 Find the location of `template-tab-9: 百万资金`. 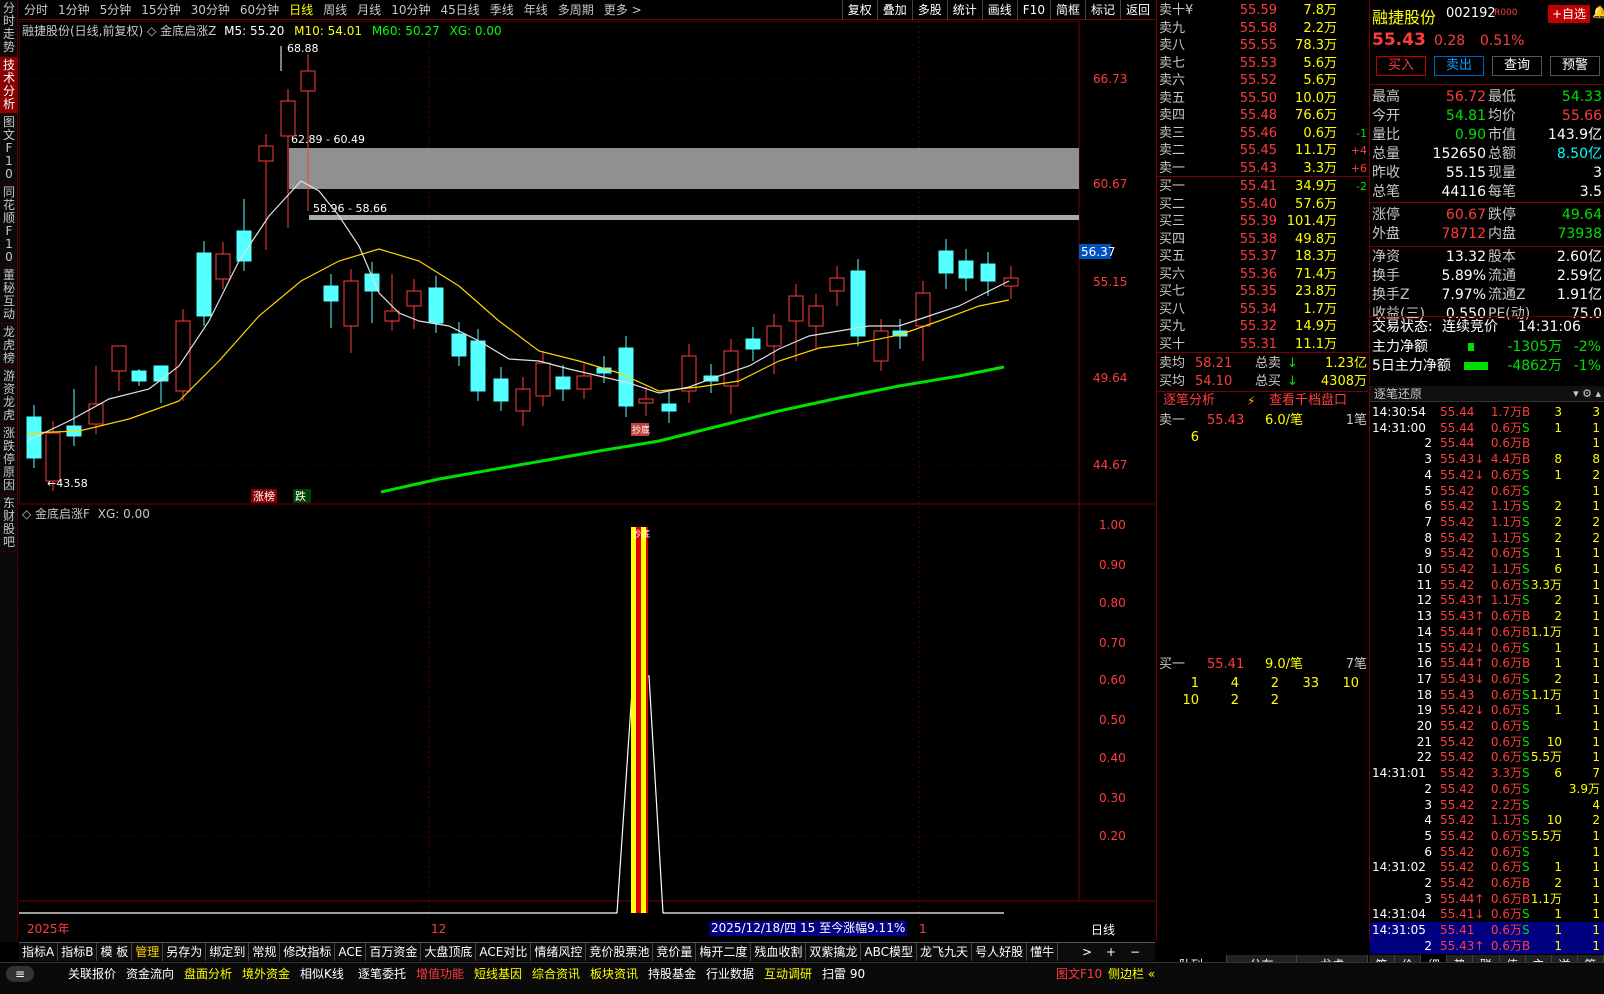

template-tab-9: 百万资金 is located at coordinates (394, 952).